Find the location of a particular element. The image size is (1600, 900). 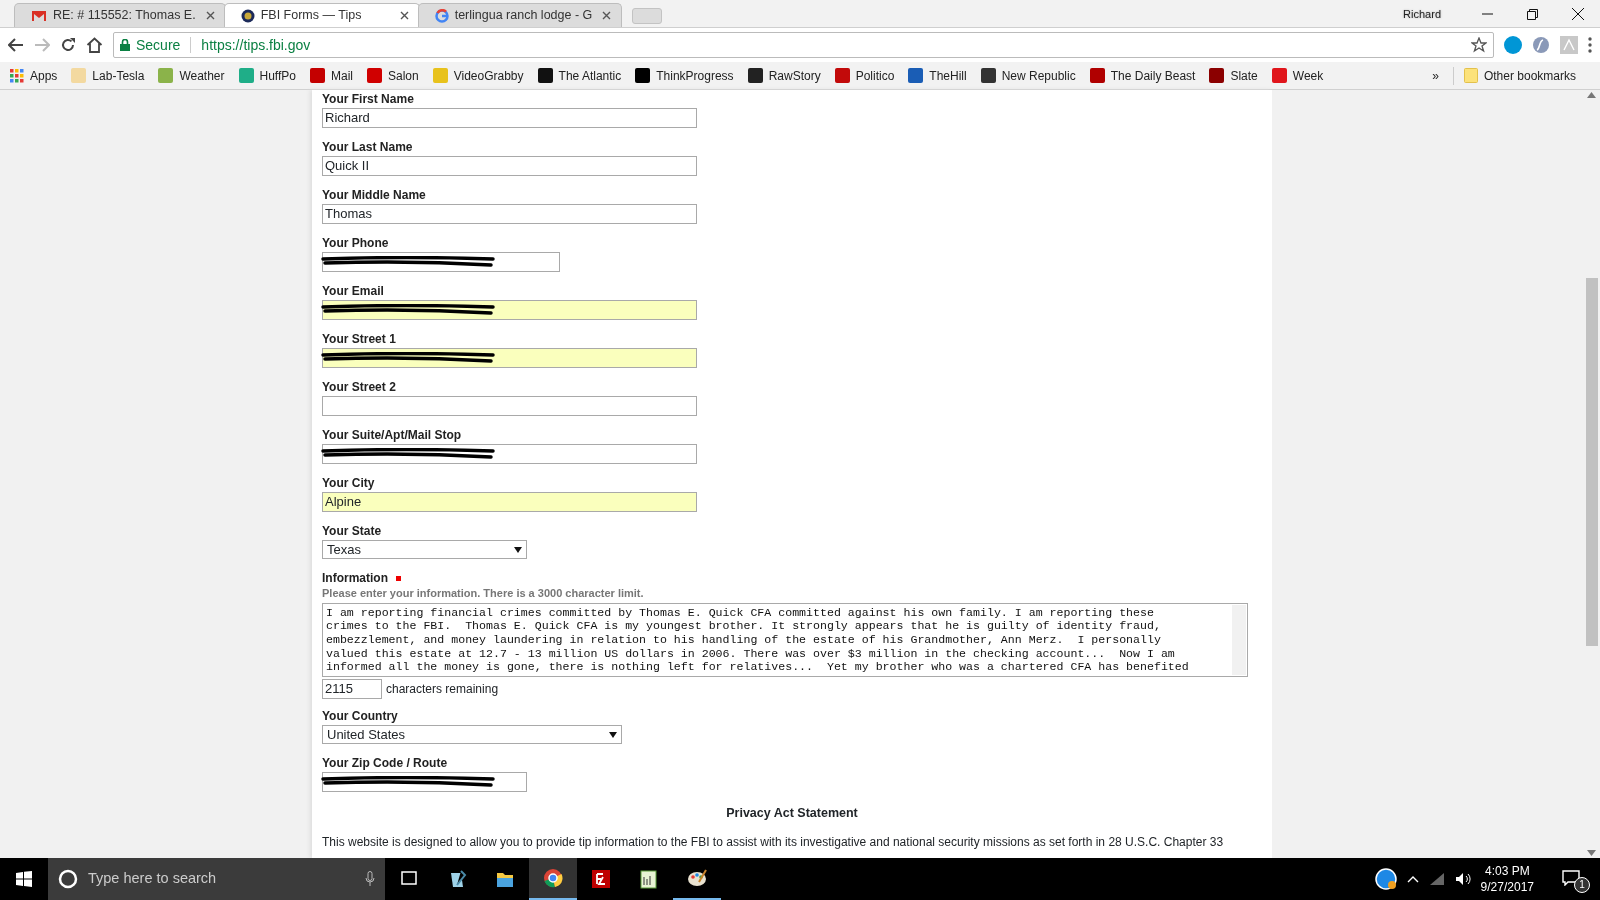

bookmark: HuffPo is located at coordinates (267, 75).